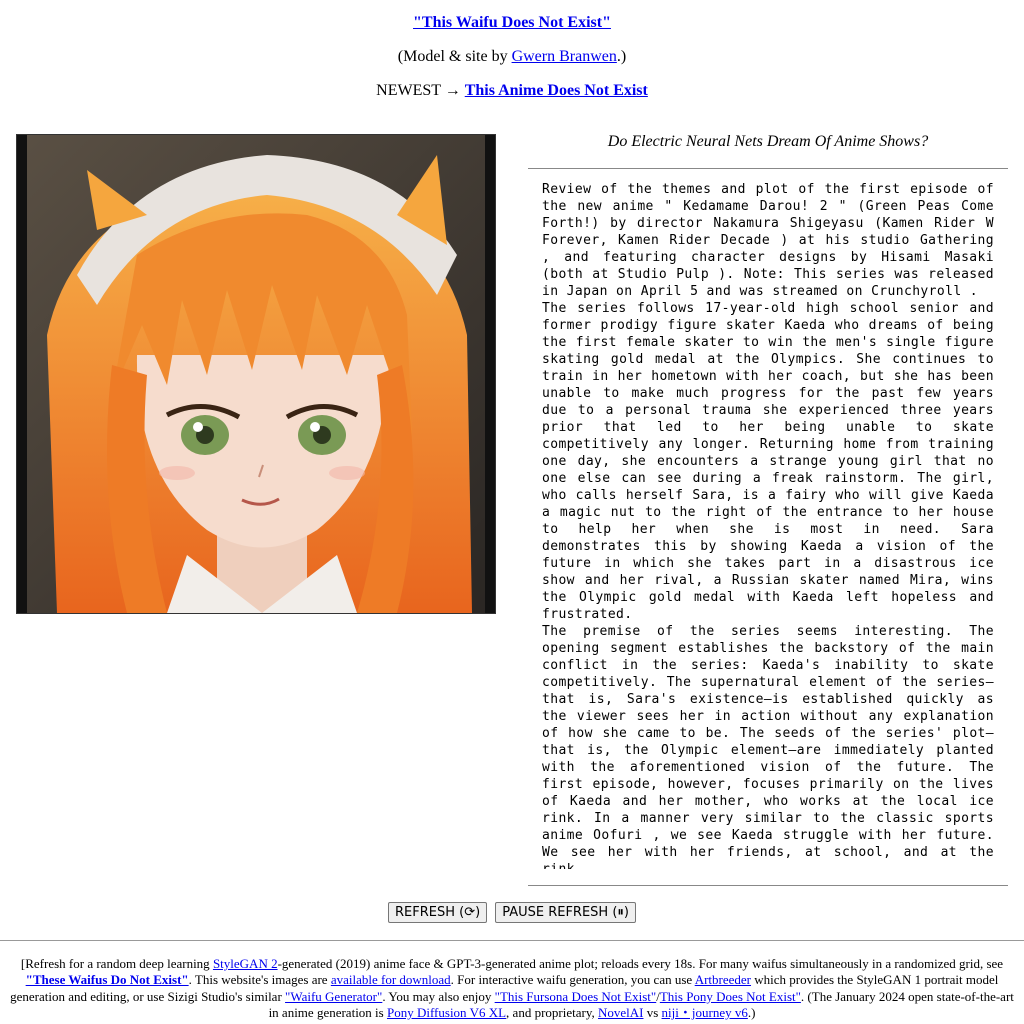 Image resolution: width=1024 pixels, height=1024 pixels. What do you see at coordinates (454, 56) in the screenshot?
I see `credit-prefix: (Model & site by` at bounding box center [454, 56].